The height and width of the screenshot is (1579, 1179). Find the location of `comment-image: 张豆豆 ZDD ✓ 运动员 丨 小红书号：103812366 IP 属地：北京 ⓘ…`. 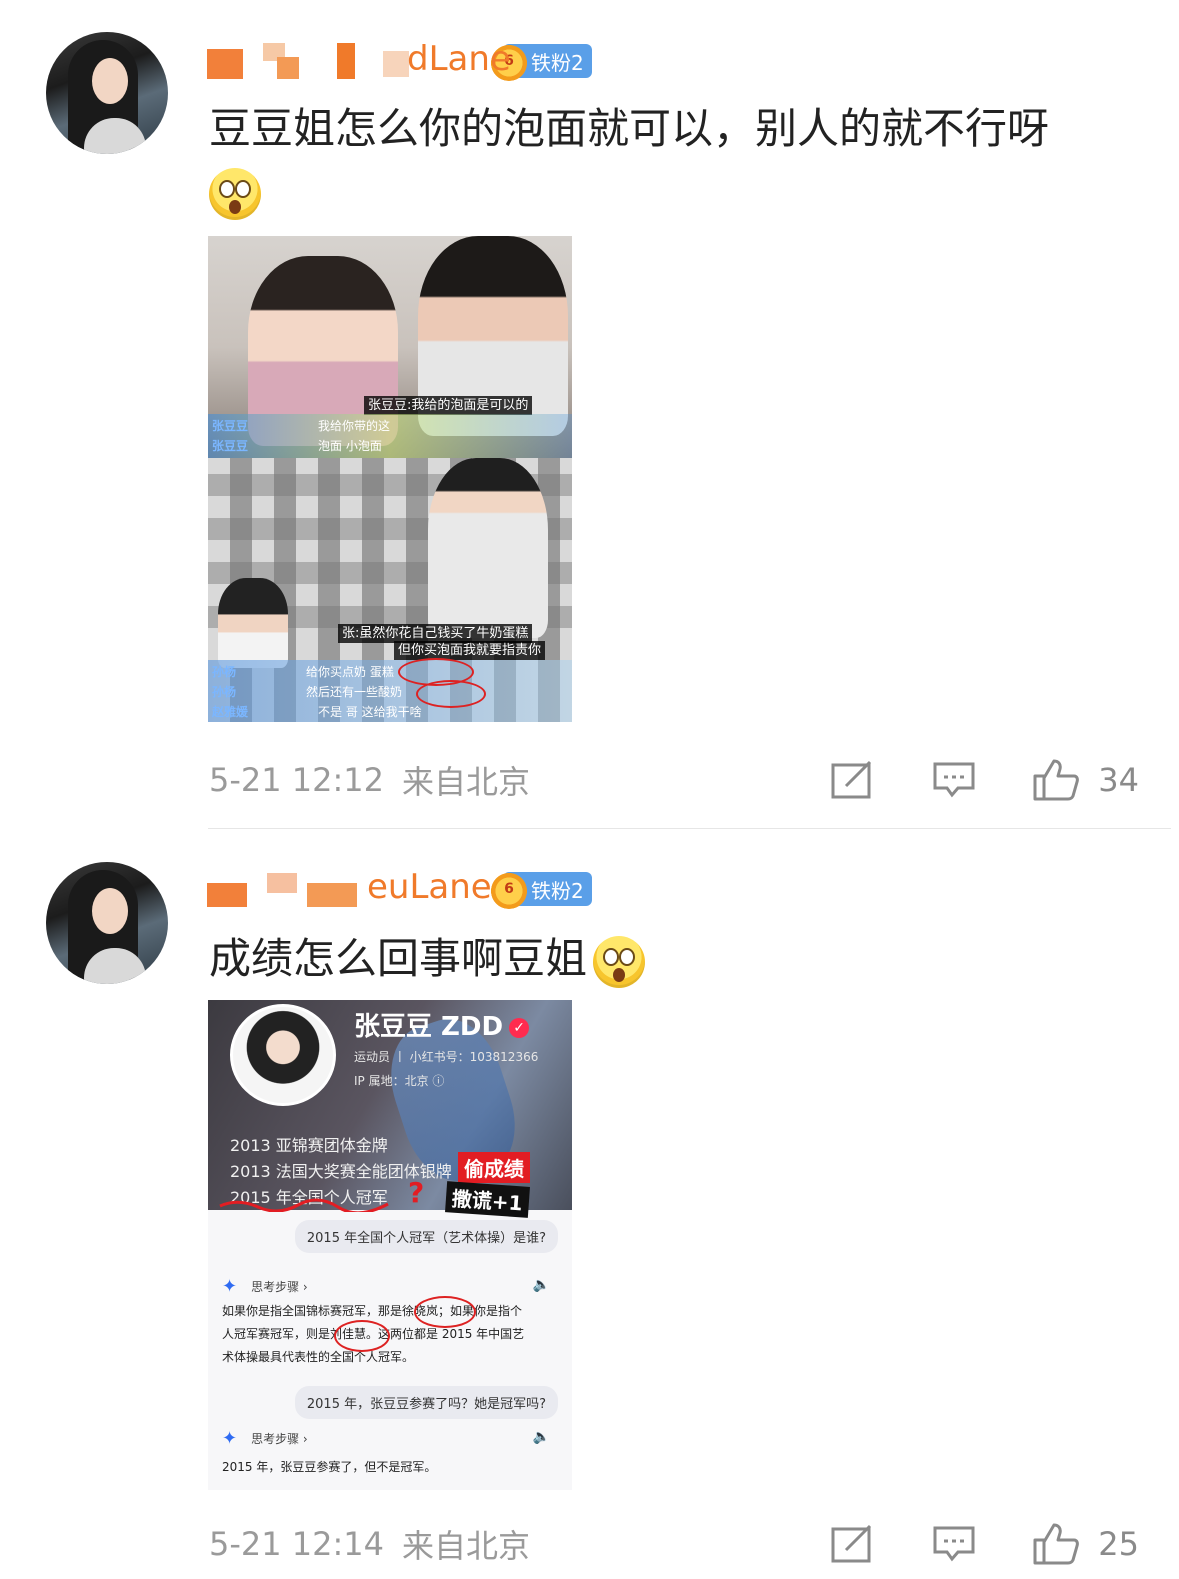

comment-image: 张豆豆 ZDD ✓ 运动员 丨 小红书号：103812366 IP 属地：北京 ⓘ… is located at coordinates (390, 1245).